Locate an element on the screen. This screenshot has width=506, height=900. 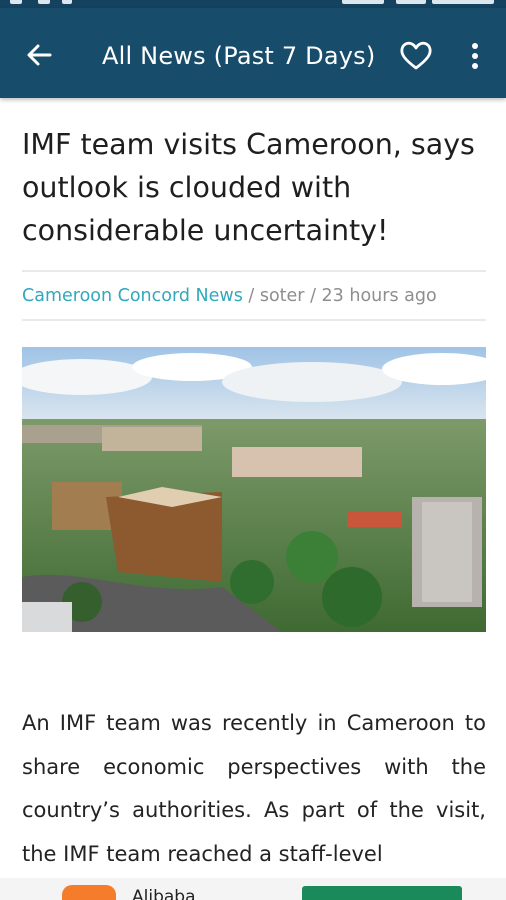
status-bar is located at coordinates (253, 4).